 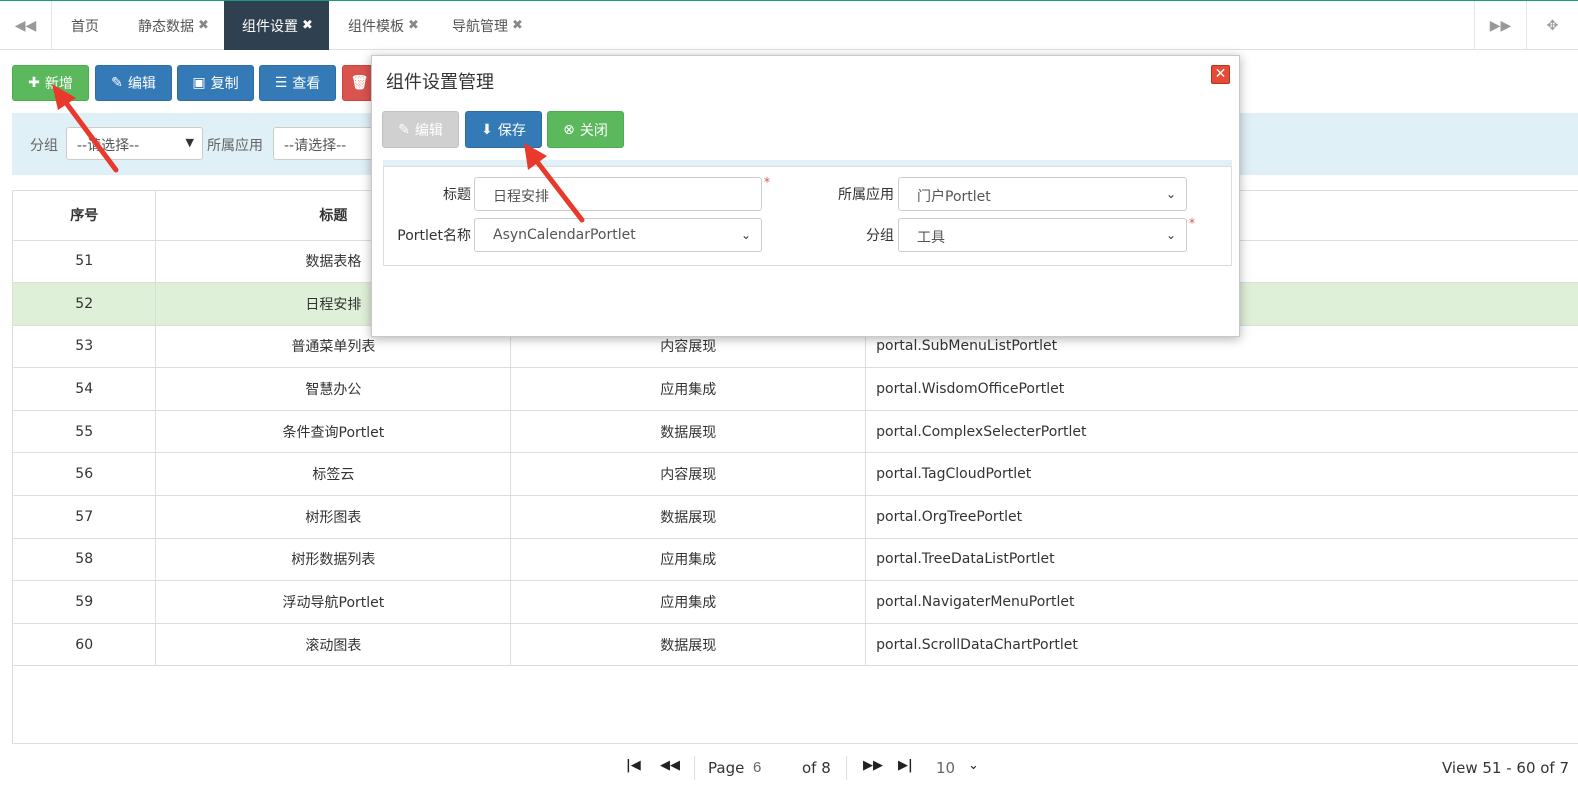 I want to click on cell-title: 滚动图表, so click(x=333, y=645).